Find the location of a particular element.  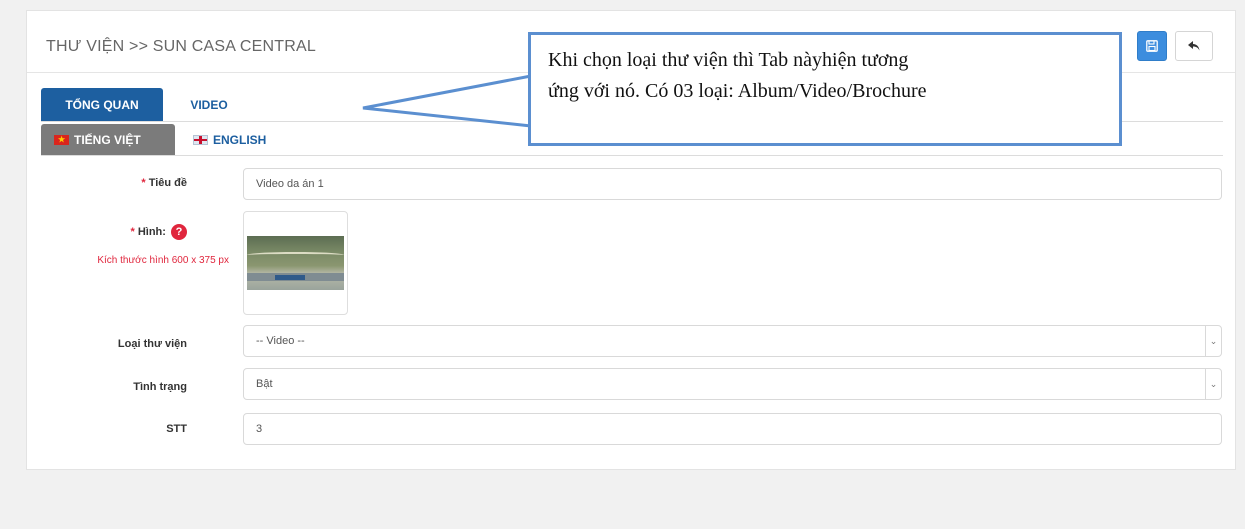

reply-arrow-icon is located at coordinates (1194, 46).